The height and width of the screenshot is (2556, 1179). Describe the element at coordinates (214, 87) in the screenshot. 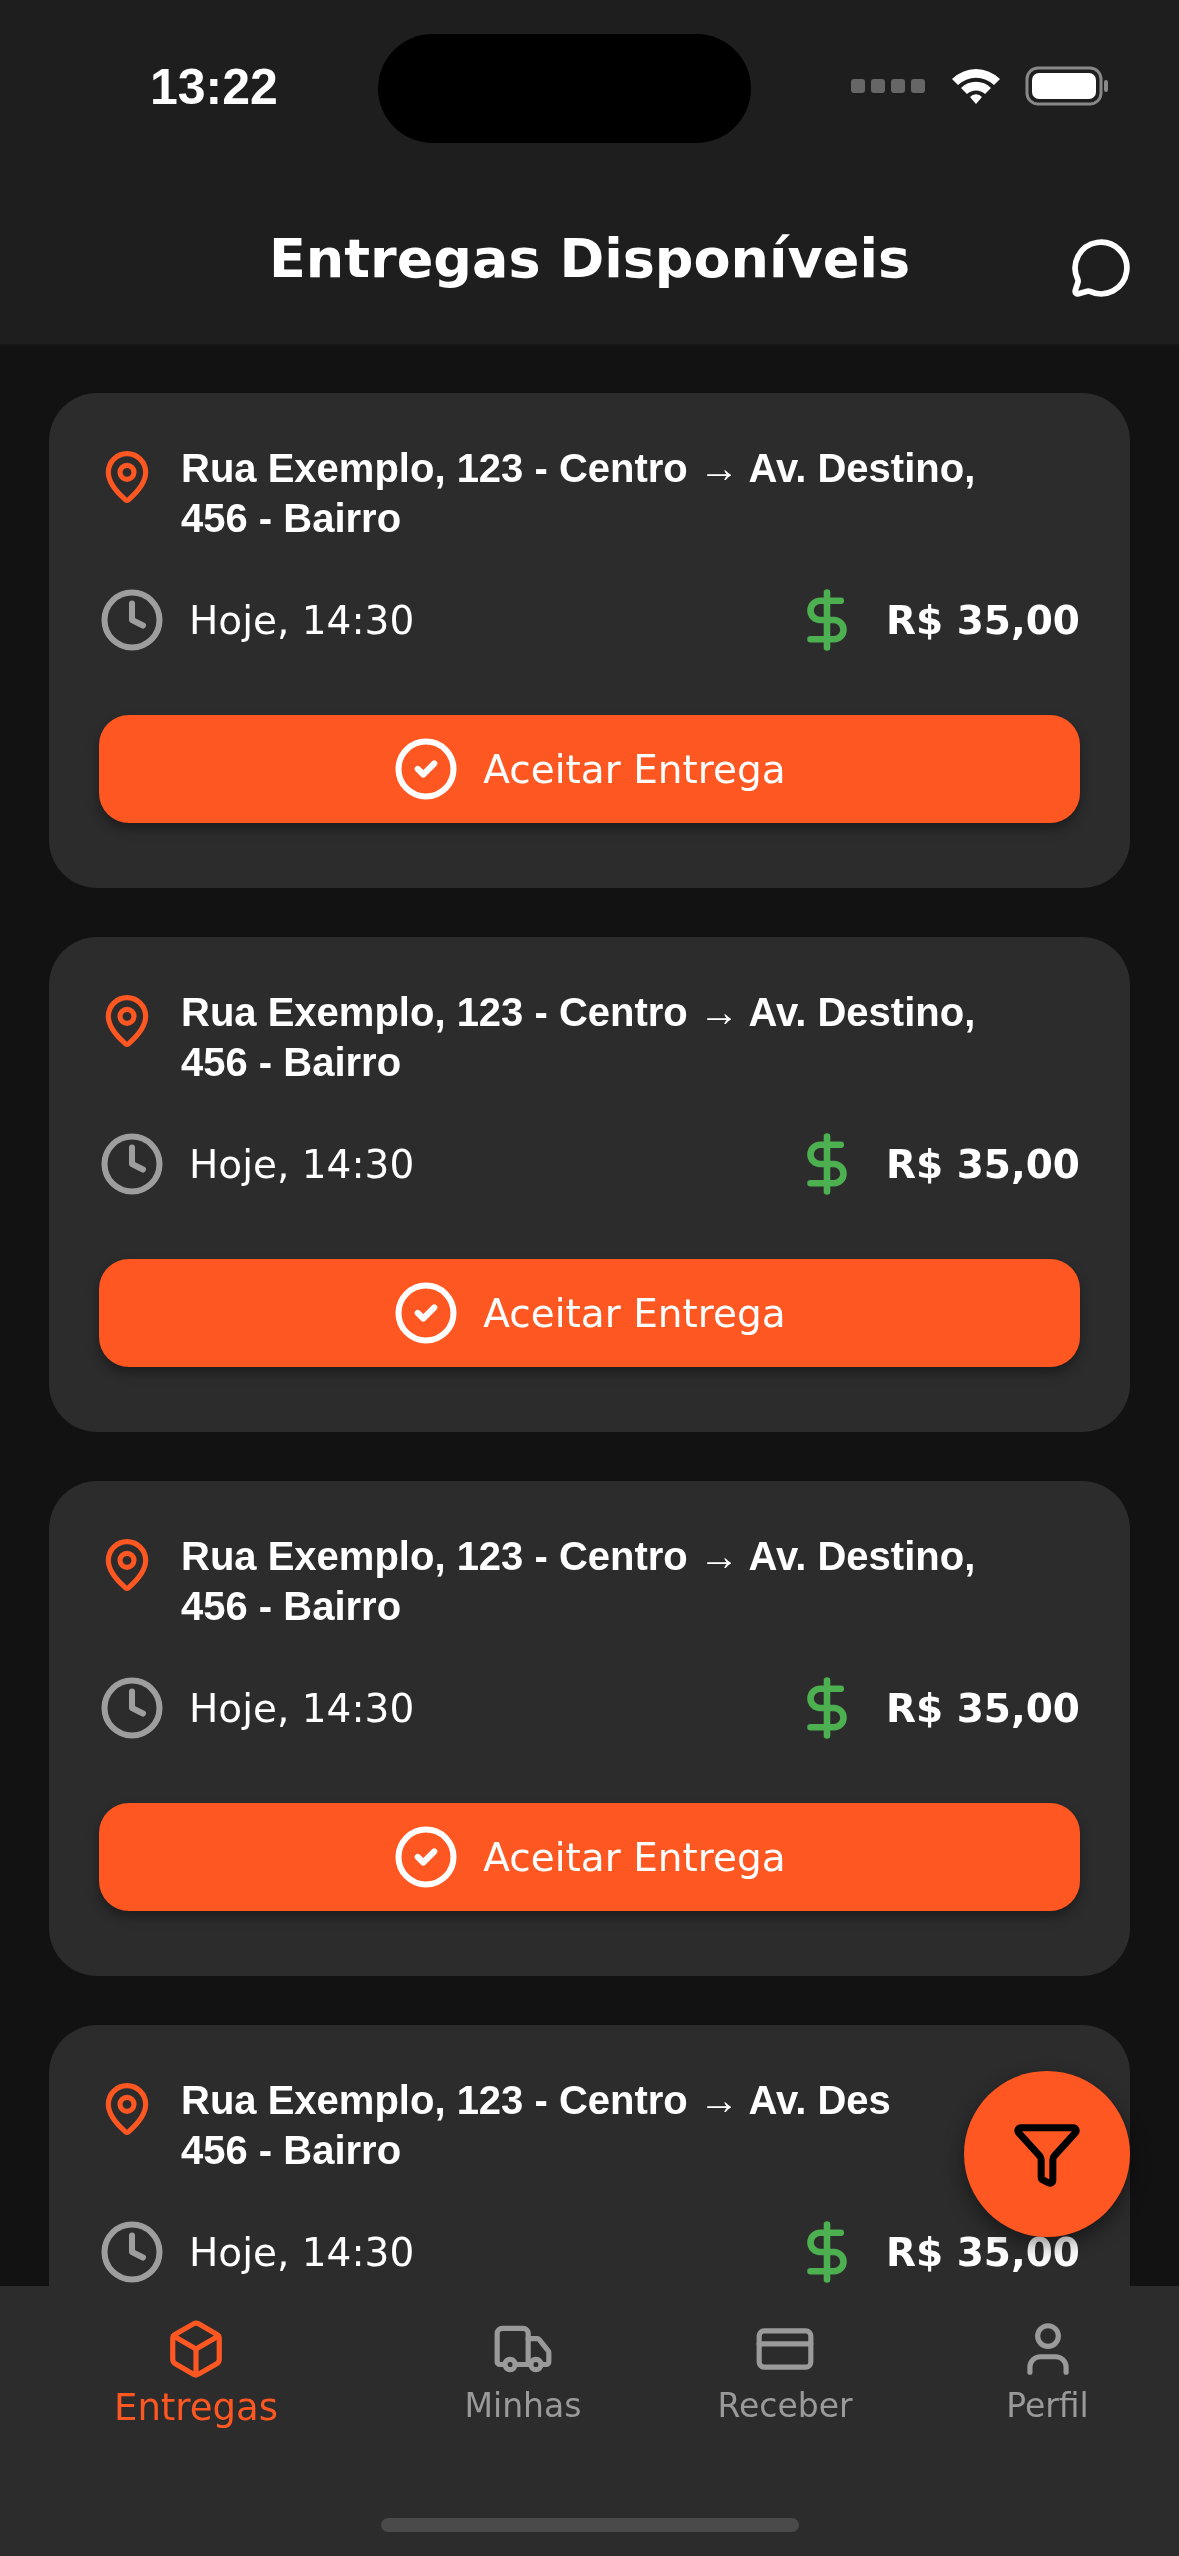

I see `status-time: 13:22` at that location.